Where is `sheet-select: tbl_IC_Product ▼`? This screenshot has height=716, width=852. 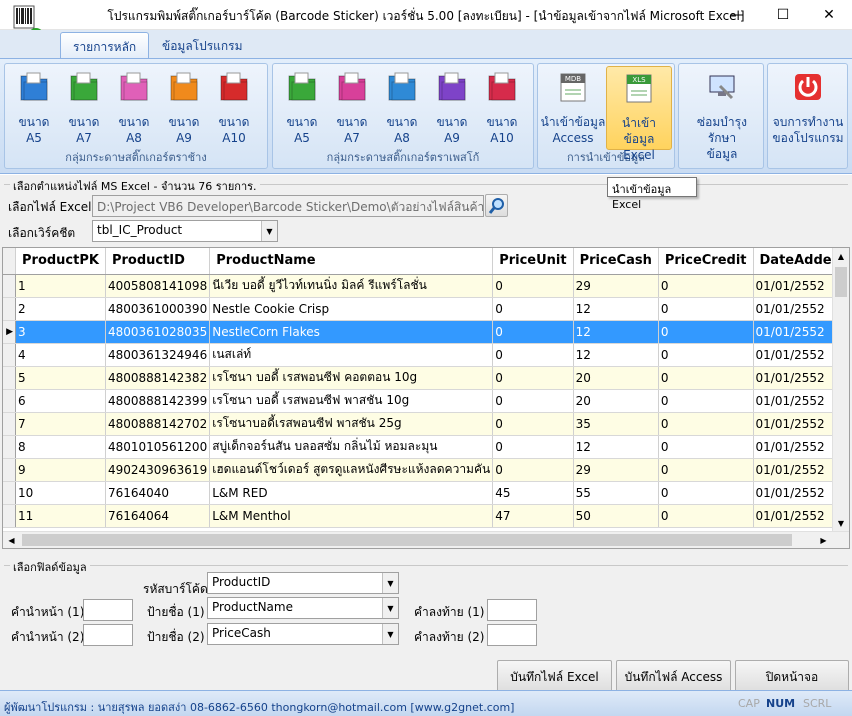
sheet-select: tbl_IC_Product ▼ is located at coordinates (185, 231).